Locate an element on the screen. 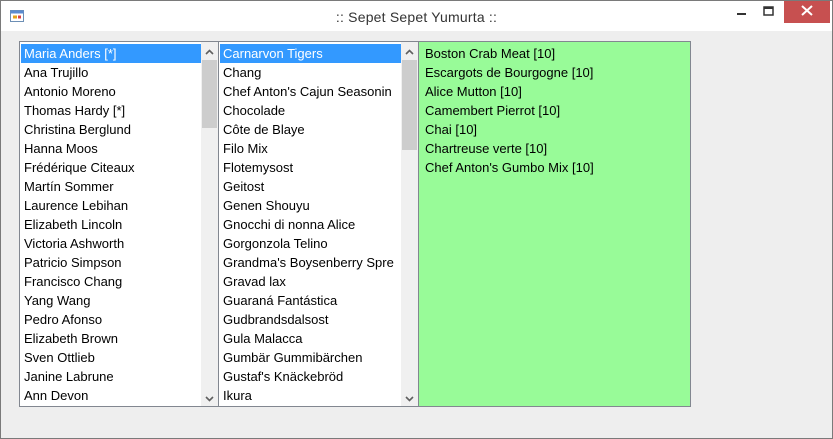 This screenshot has width=833, height=439. customer-list-item: Maria Anders [*] is located at coordinates (111, 53).